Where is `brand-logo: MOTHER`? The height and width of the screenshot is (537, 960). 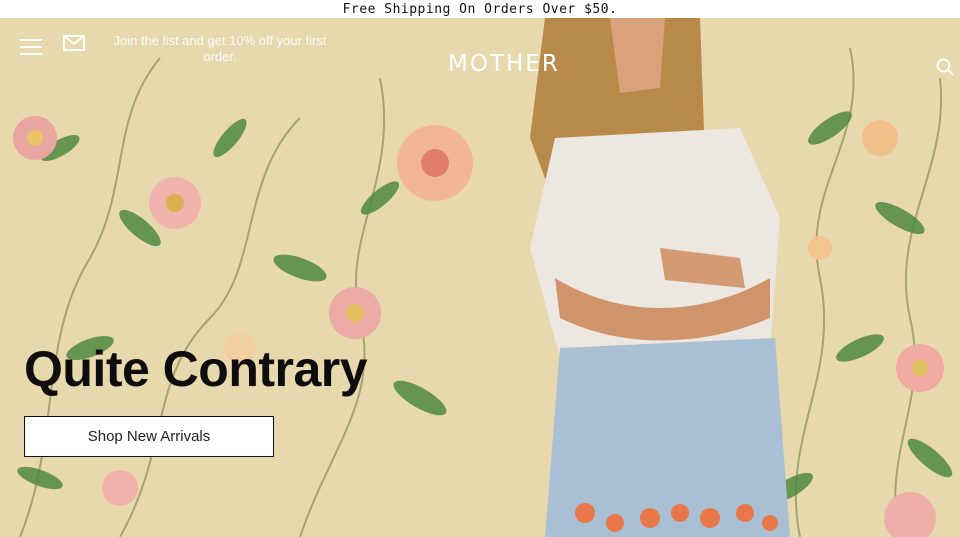
brand-logo: MOTHER is located at coordinates (504, 64).